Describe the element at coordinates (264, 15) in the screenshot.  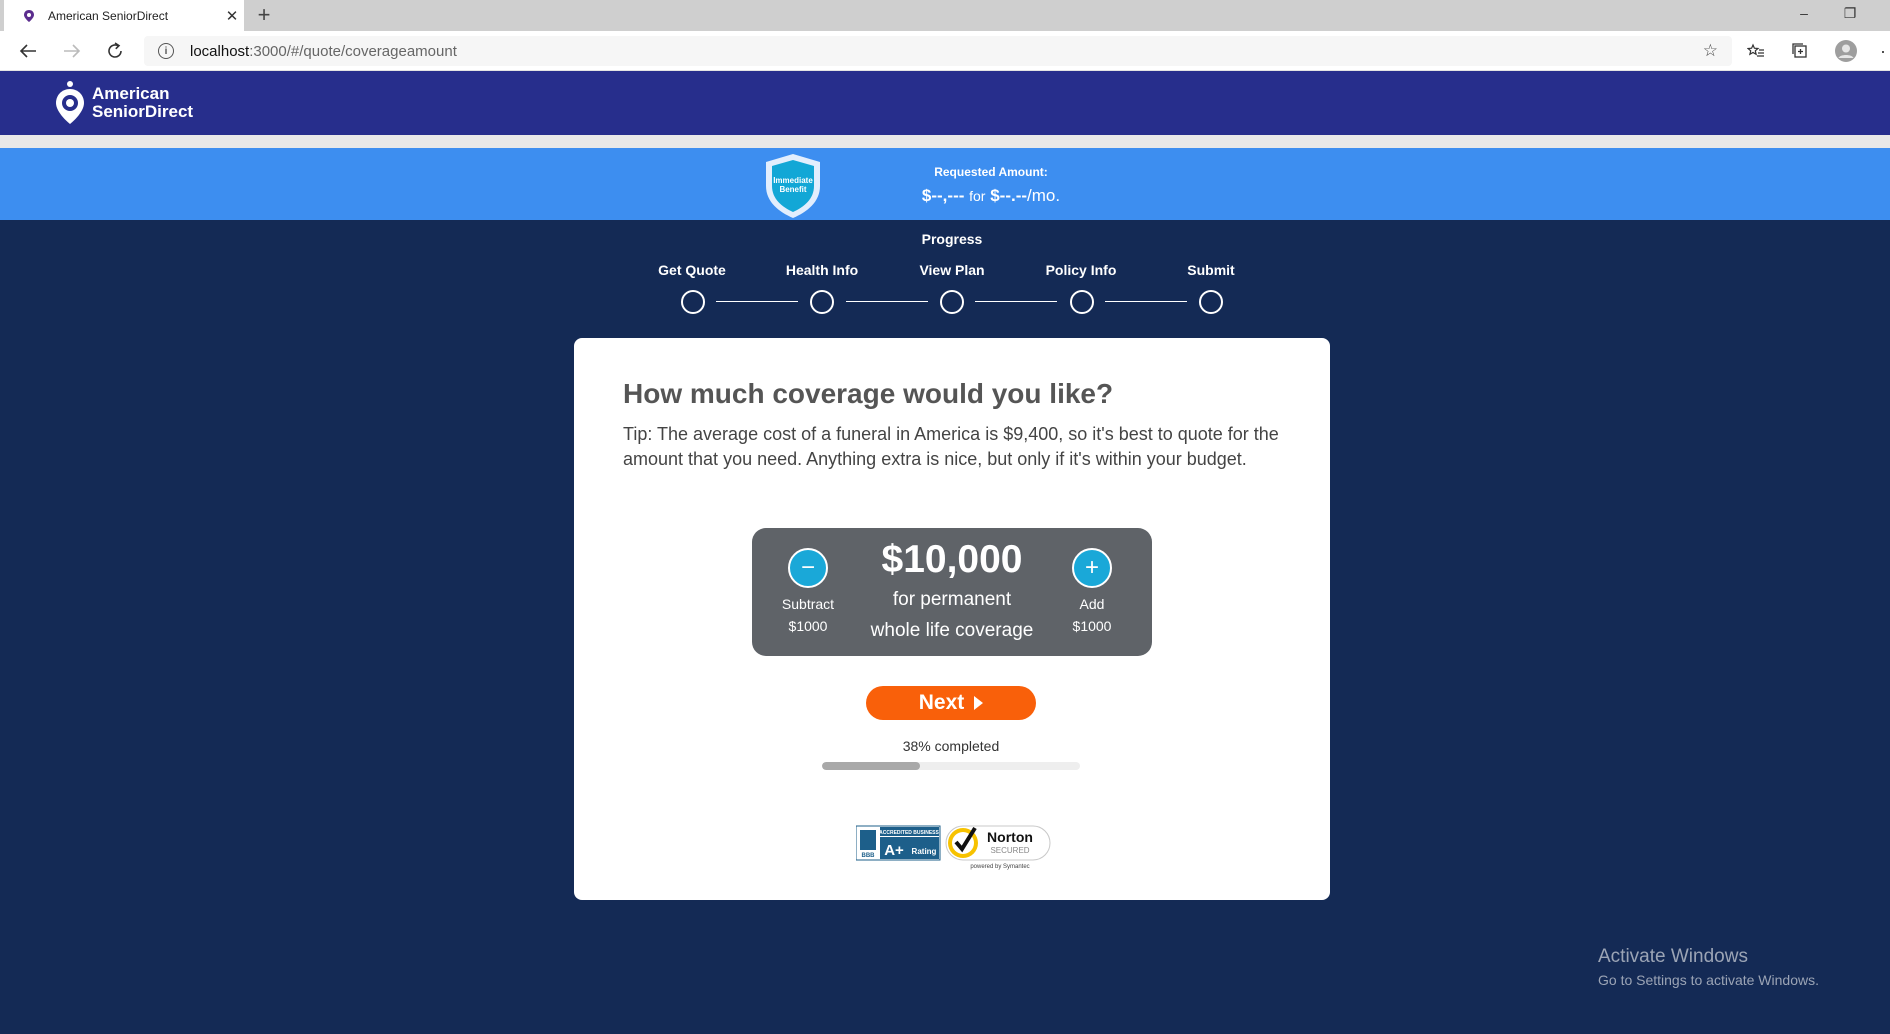
I see `new-tab-icon: +` at that location.